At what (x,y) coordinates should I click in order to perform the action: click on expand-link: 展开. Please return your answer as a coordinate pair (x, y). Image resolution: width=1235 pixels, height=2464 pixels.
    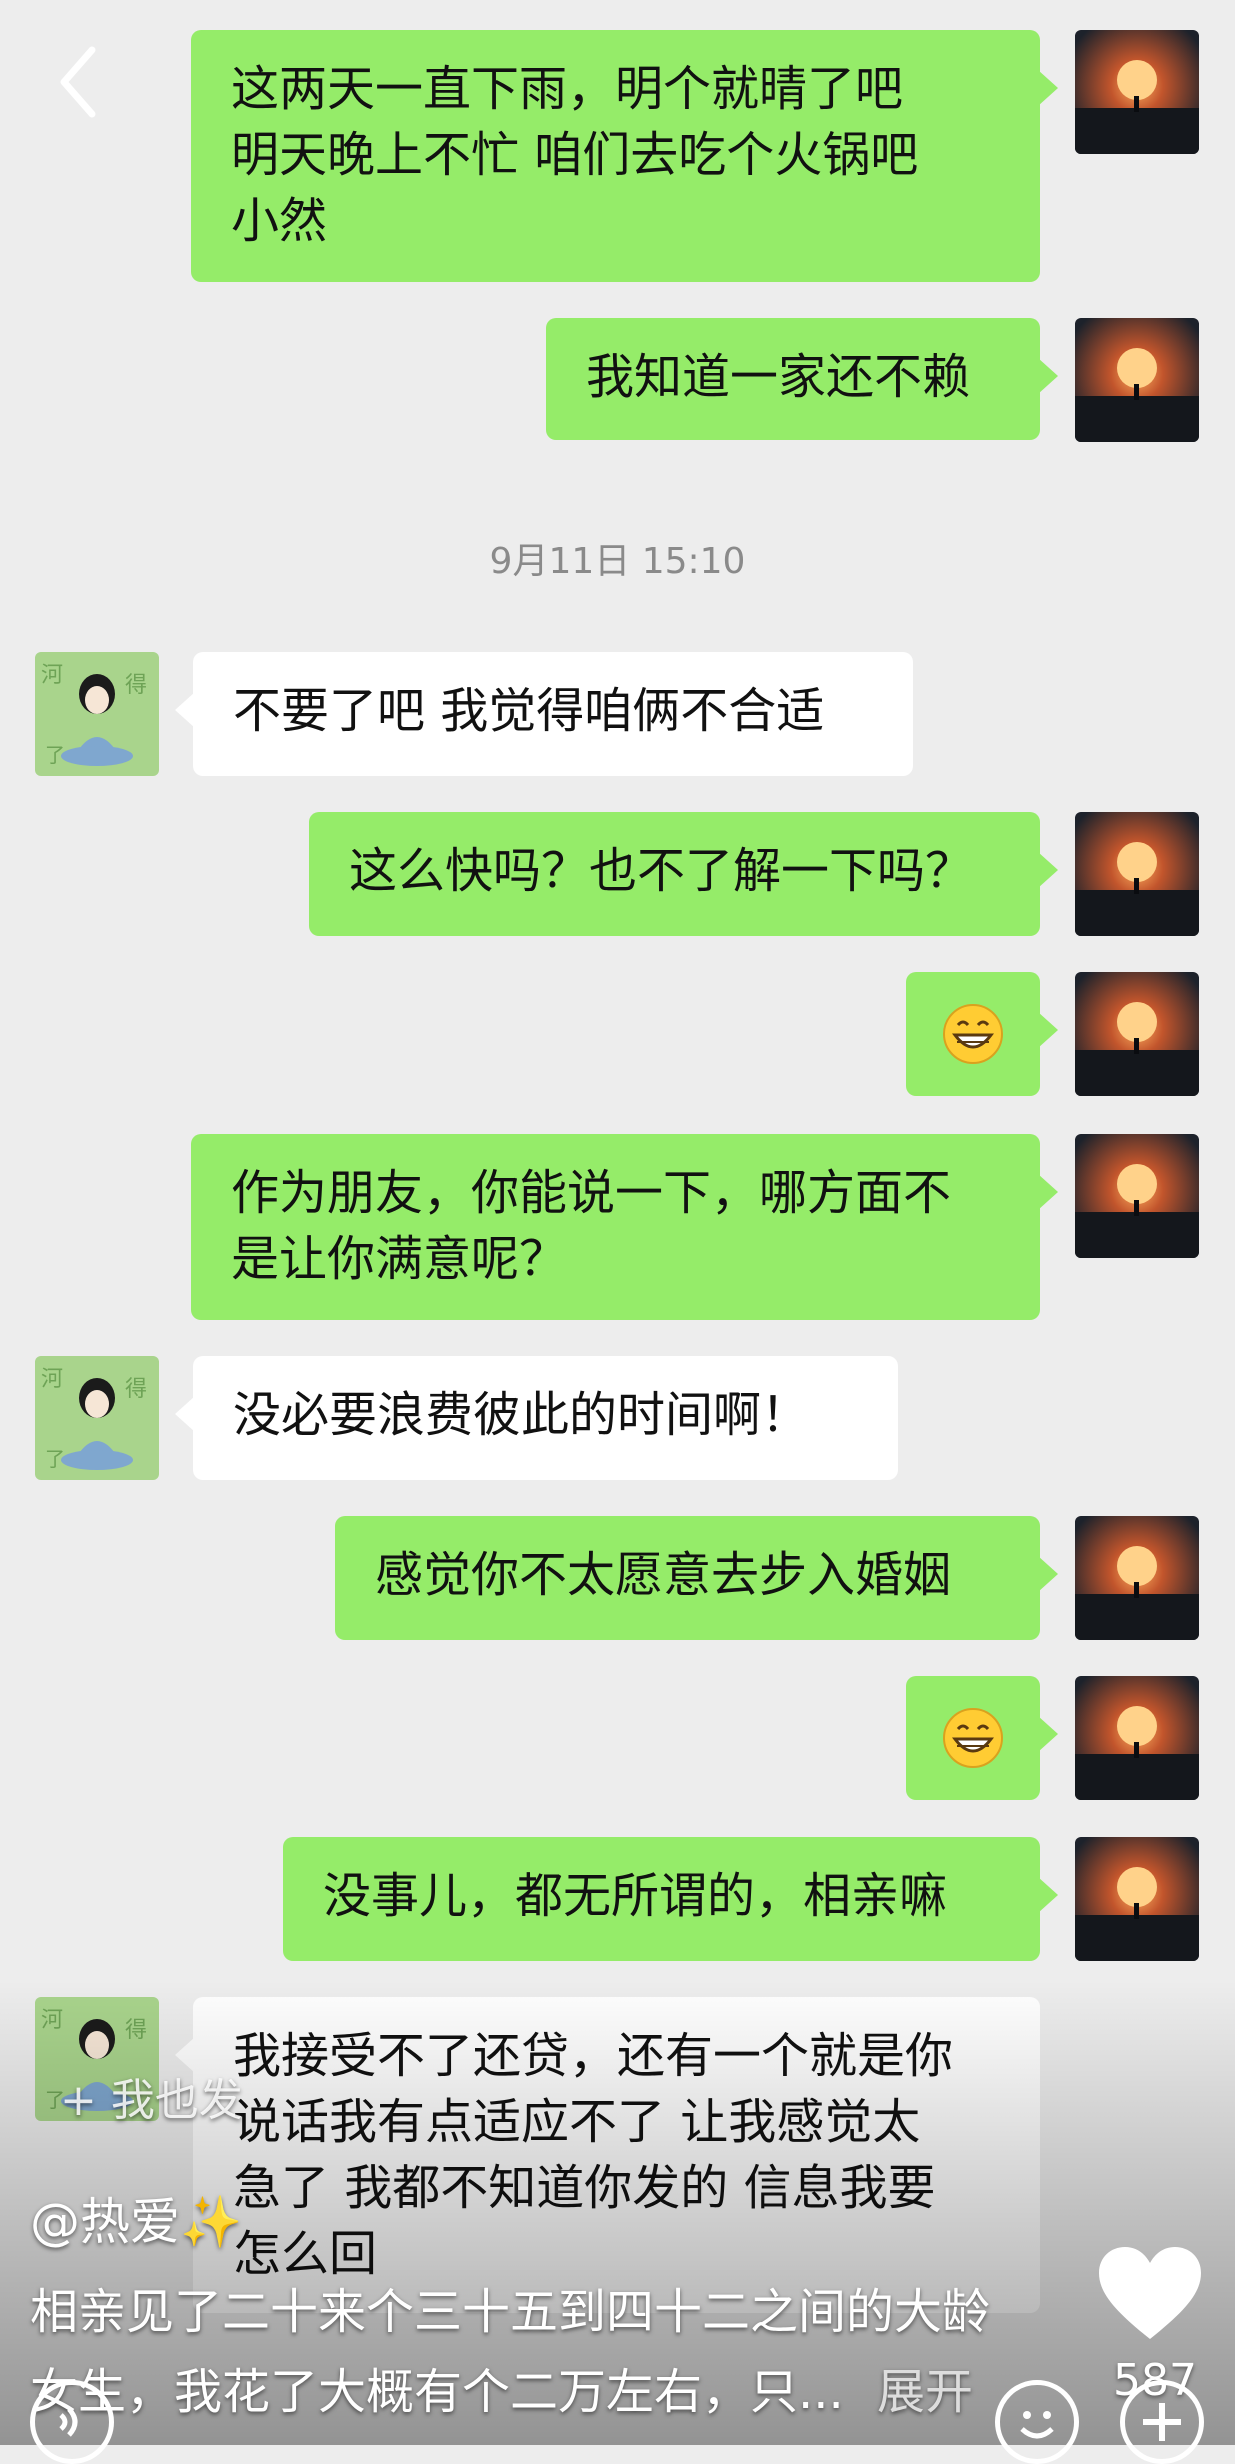
    Looking at the image, I should click on (925, 2392).